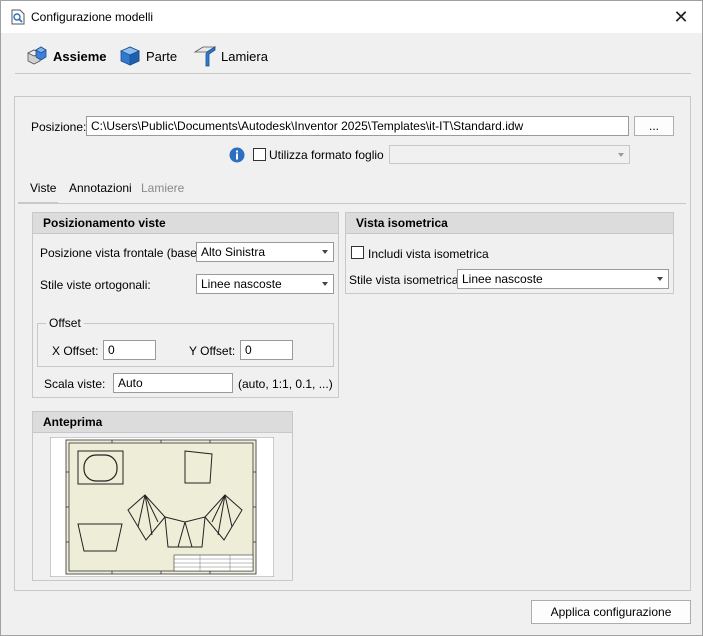 Image resolution: width=703 pixels, height=636 pixels. Describe the element at coordinates (92, 17) in the screenshot. I see `window-title: Configurazione modelli` at that location.